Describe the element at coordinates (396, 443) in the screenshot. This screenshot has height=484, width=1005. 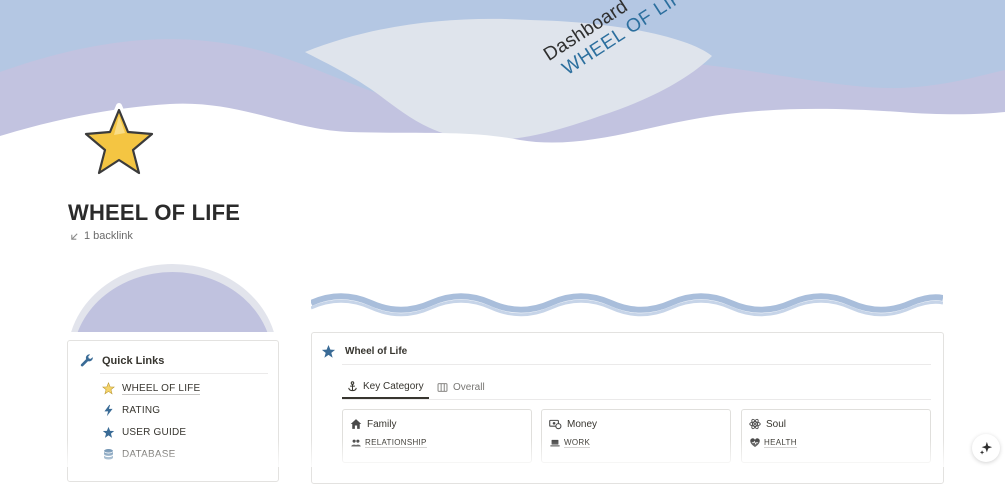
I see `card-category-label: RELATIONSHIP` at that location.